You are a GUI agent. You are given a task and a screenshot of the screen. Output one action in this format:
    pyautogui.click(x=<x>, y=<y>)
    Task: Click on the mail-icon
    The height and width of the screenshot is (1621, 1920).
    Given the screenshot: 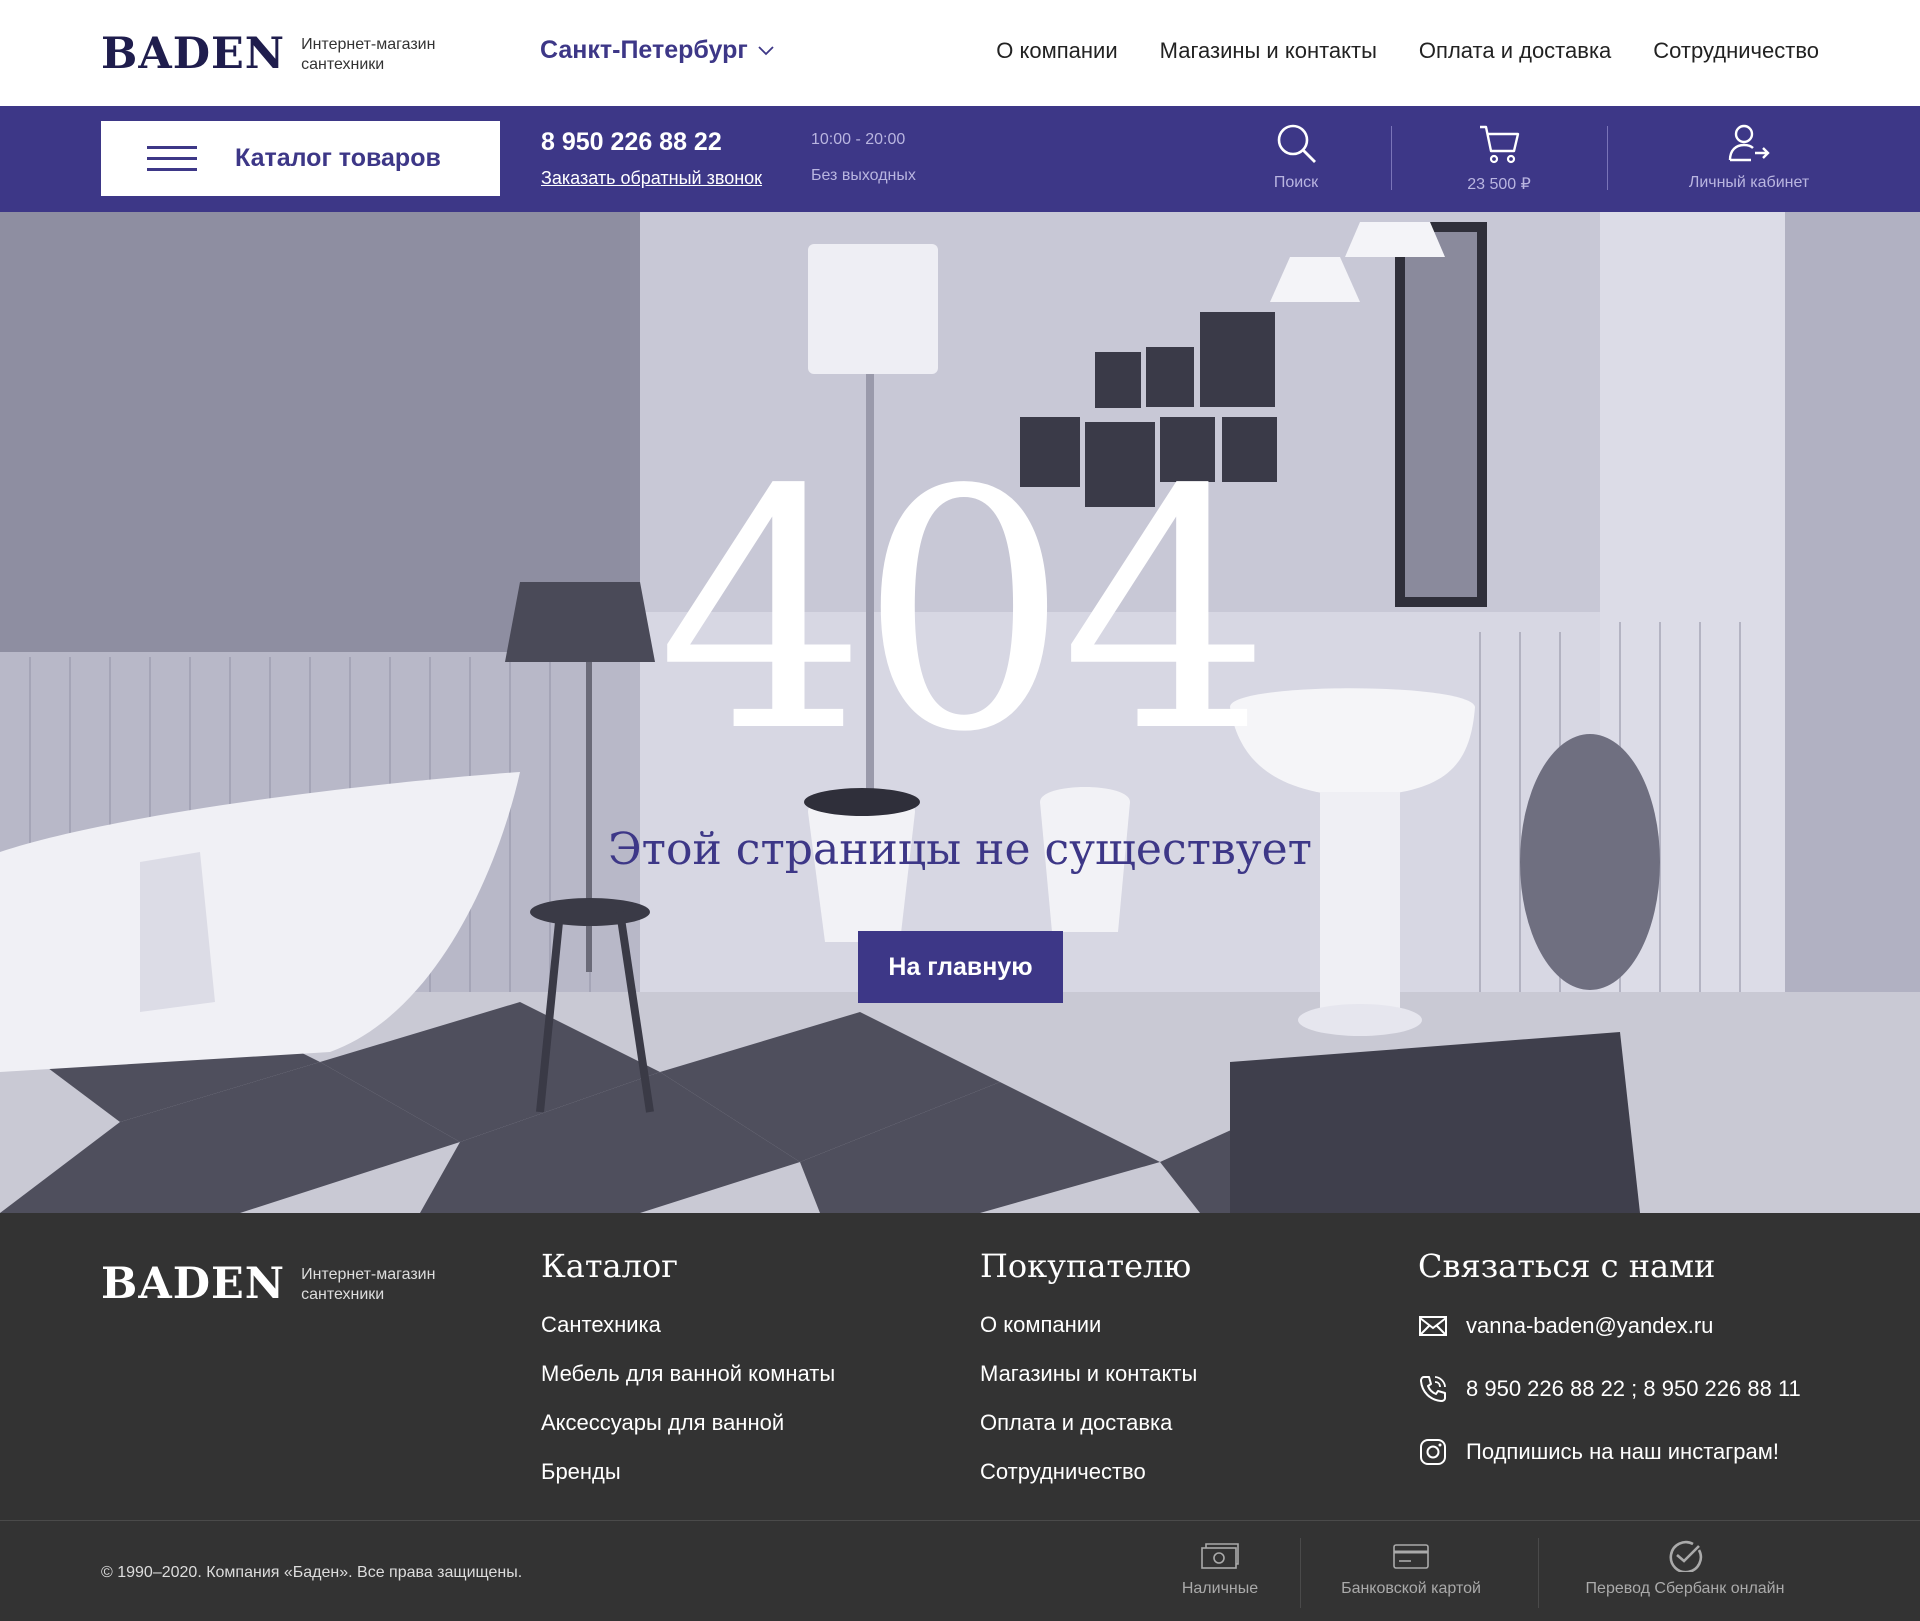 What is the action you would take?
    pyautogui.click(x=1433, y=1326)
    